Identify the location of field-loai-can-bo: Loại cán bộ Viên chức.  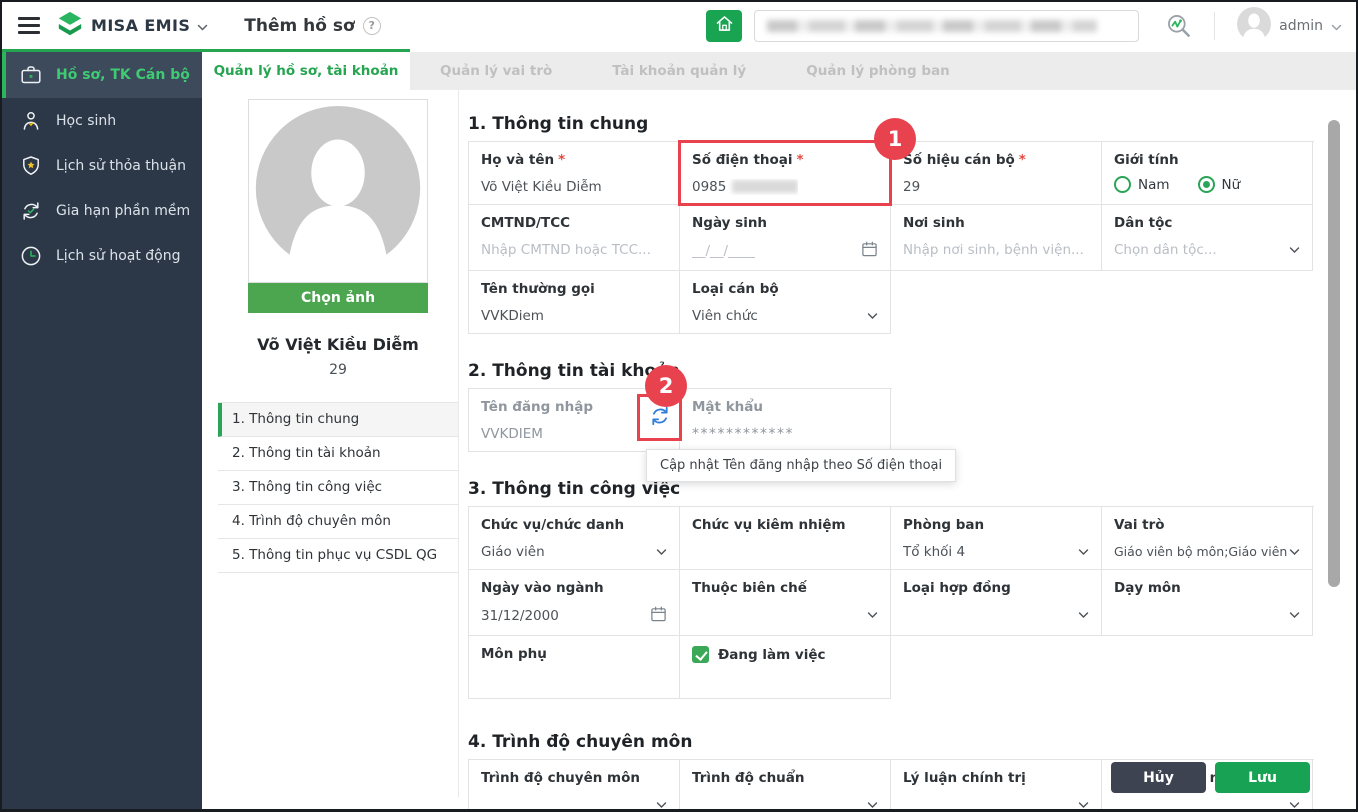
(785, 302).